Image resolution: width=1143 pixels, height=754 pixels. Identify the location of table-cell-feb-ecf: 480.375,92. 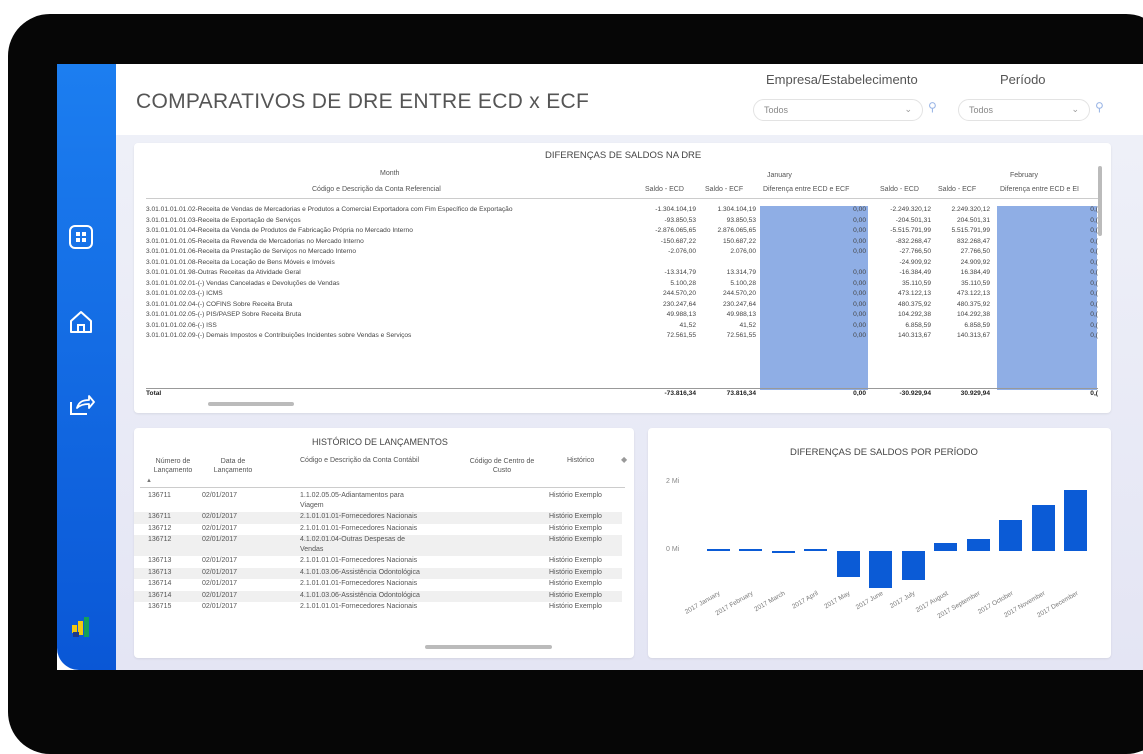
(973, 304).